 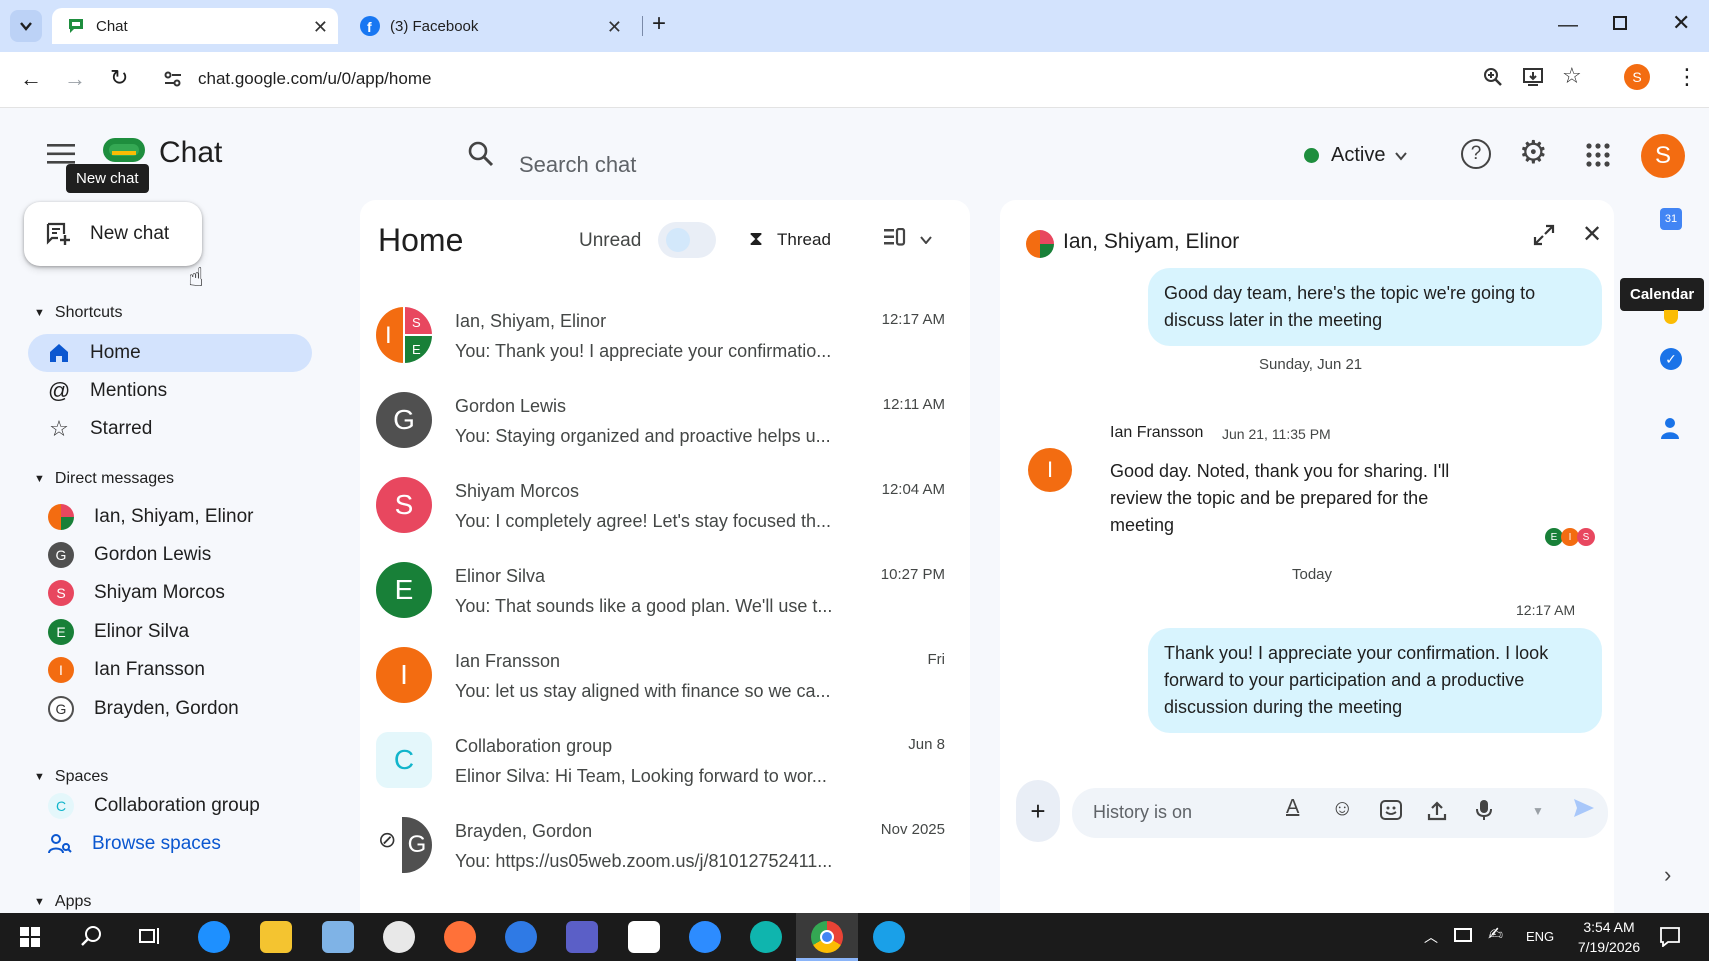 I want to click on conversation-time: Fri, so click(x=936, y=659).